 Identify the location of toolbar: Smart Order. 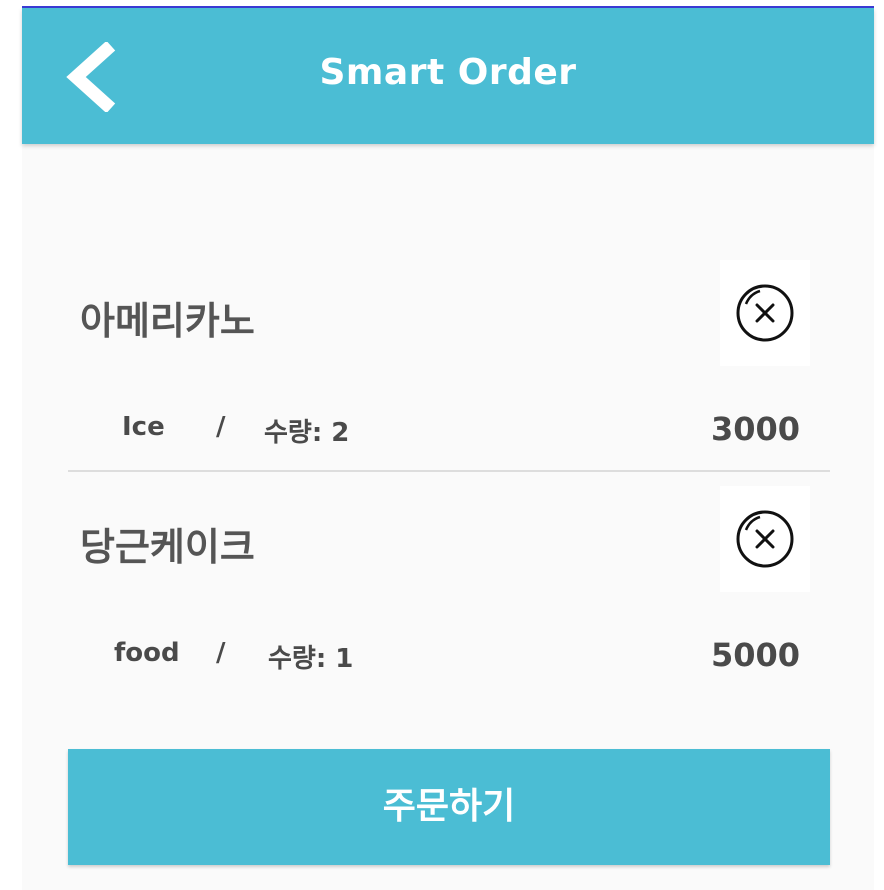
(448, 76).